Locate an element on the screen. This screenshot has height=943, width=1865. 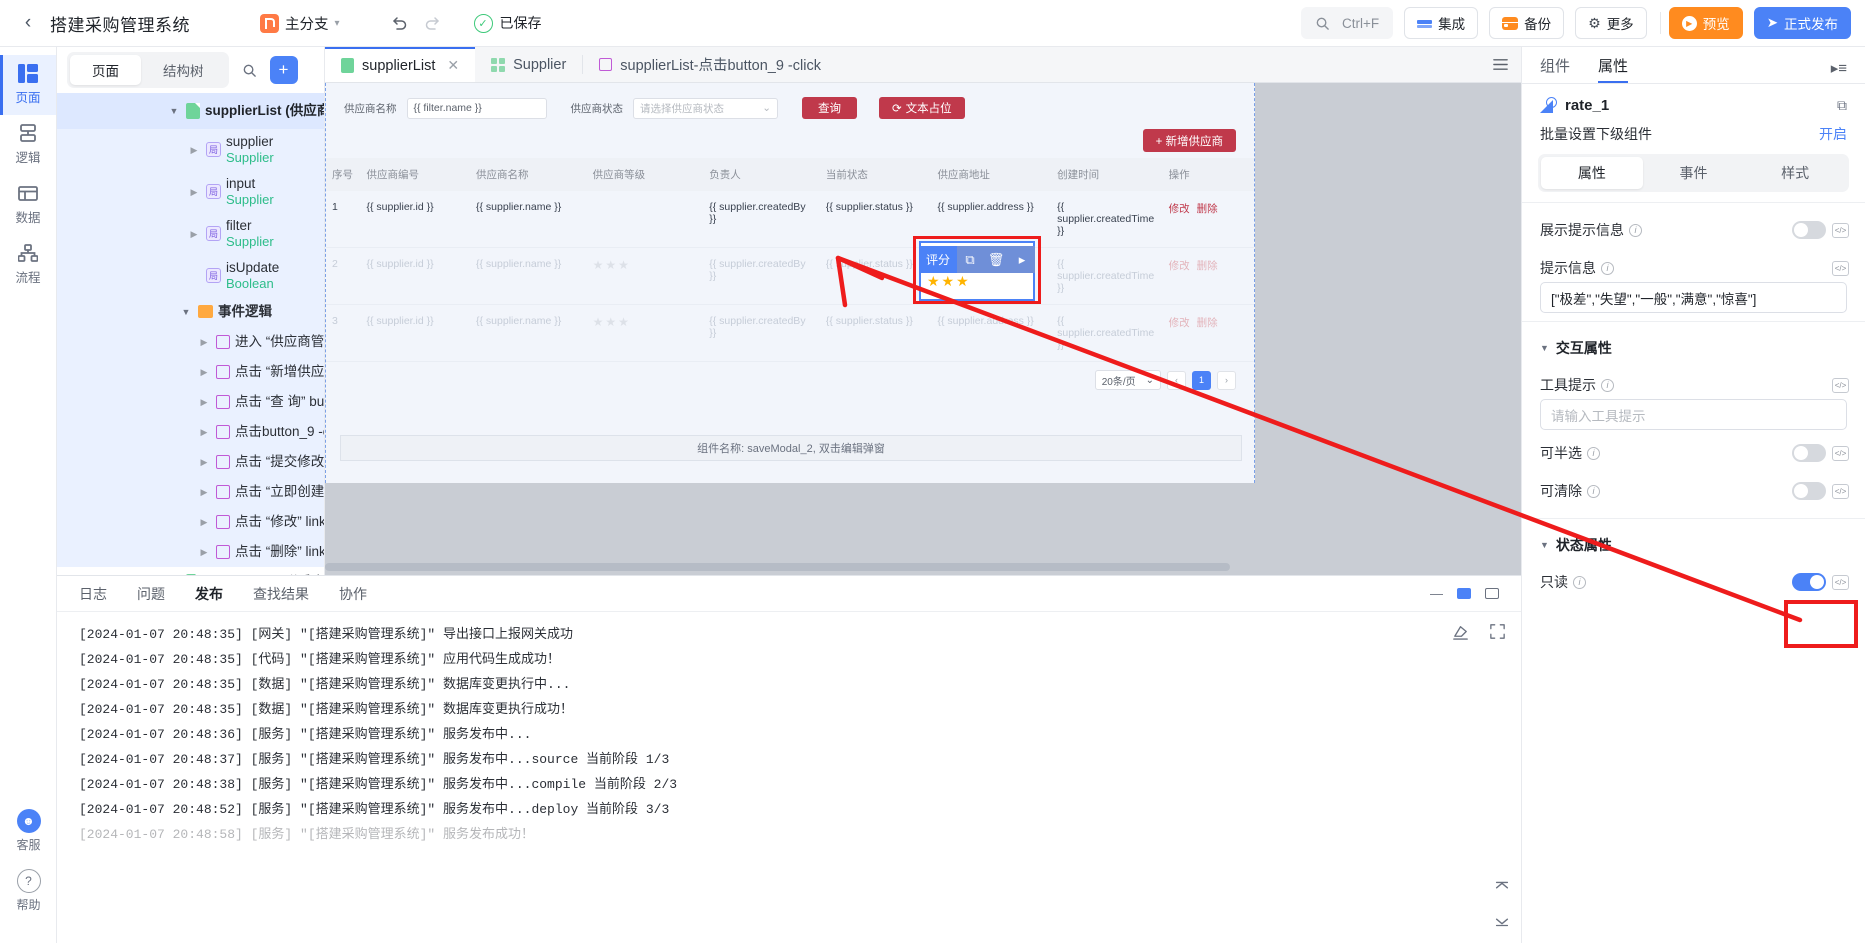
tree-node-supplier: ▶ 局 supplier Supplier is located at coordinates (190, 150).